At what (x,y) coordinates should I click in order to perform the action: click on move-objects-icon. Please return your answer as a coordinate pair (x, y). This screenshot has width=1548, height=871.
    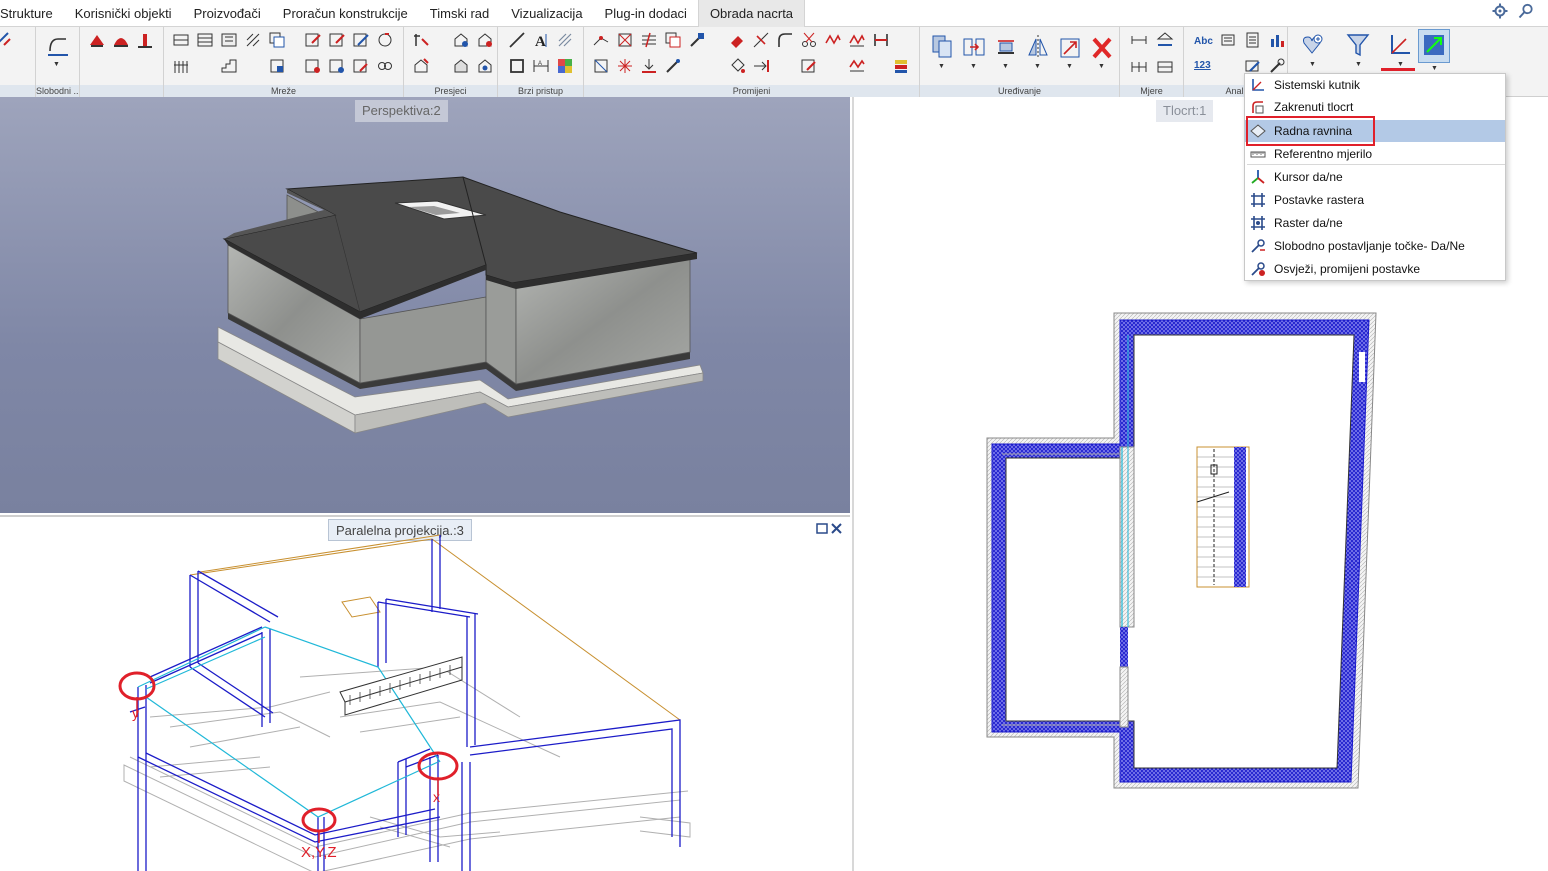
    Looking at the image, I should click on (974, 47).